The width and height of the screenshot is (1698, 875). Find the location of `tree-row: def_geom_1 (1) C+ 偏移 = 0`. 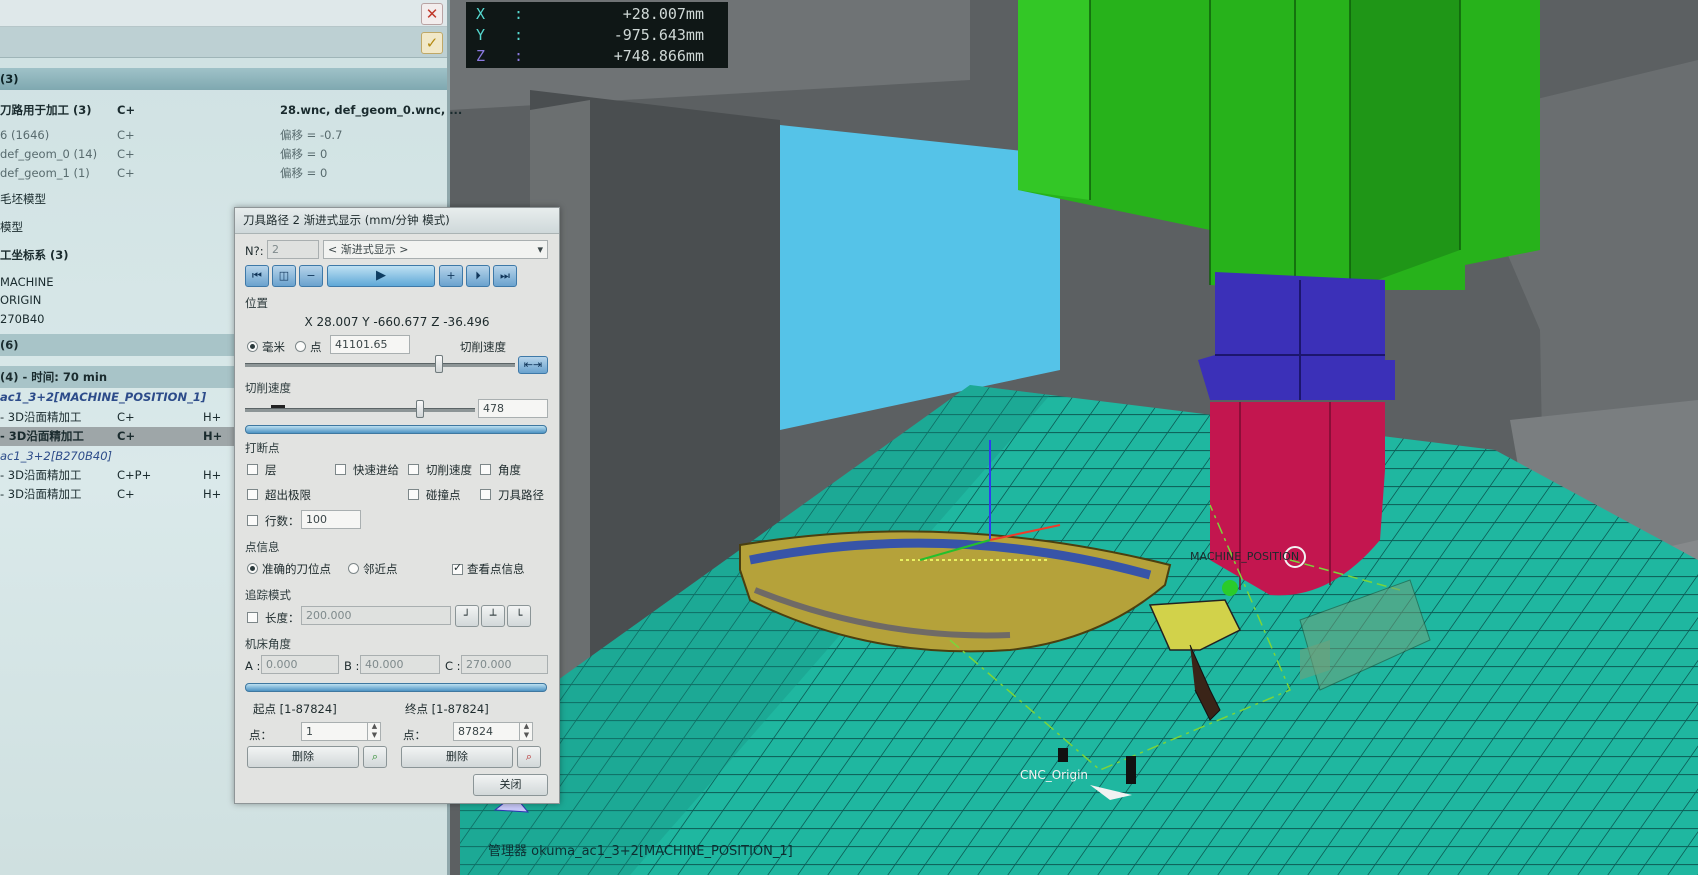

tree-row: def_geom_1 (1) C+ 偏移 = 0 is located at coordinates (223, 173).